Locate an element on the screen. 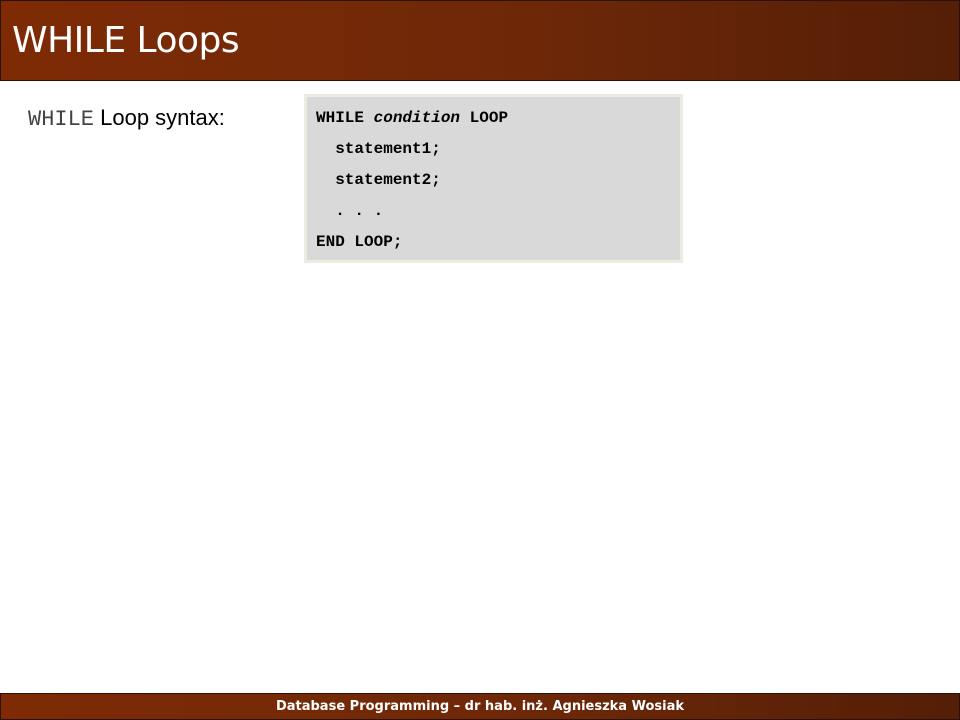  code-keyword-while: WHILE is located at coordinates (345, 118).